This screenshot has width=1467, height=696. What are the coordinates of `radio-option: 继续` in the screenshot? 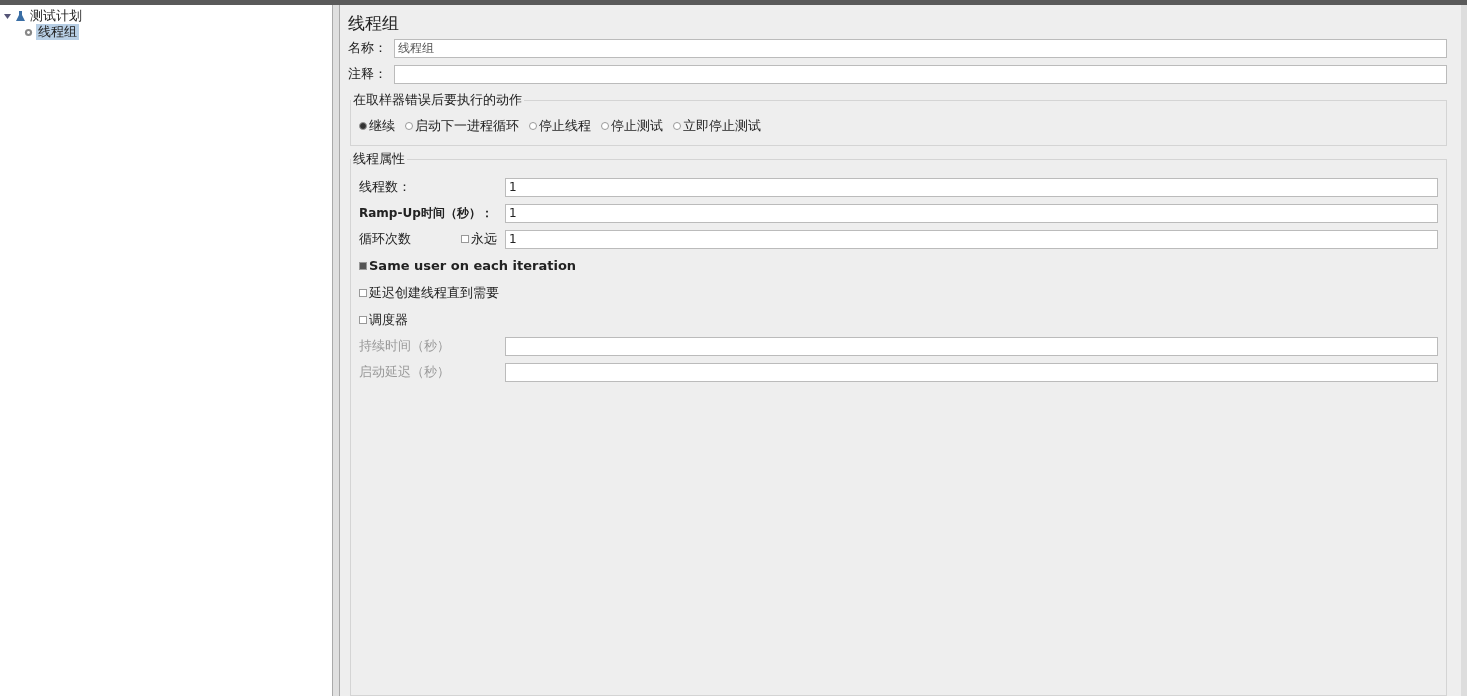 It's located at (377, 126).